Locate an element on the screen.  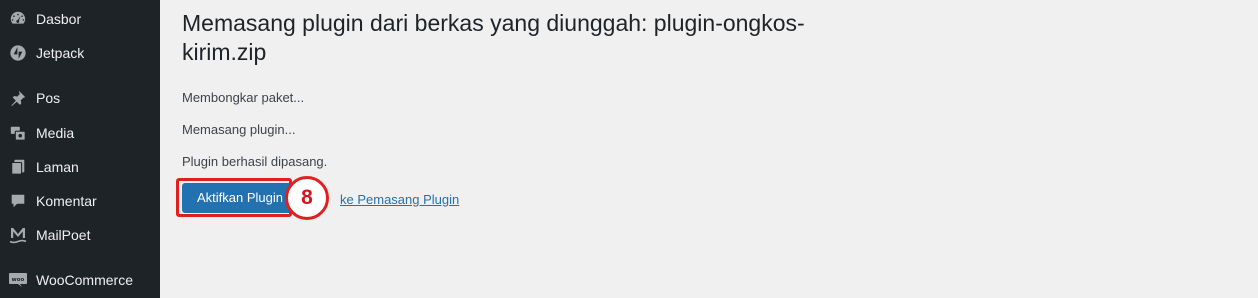
status-message: Plugin berhasil dipasang. is located at coordinates (255, 161).